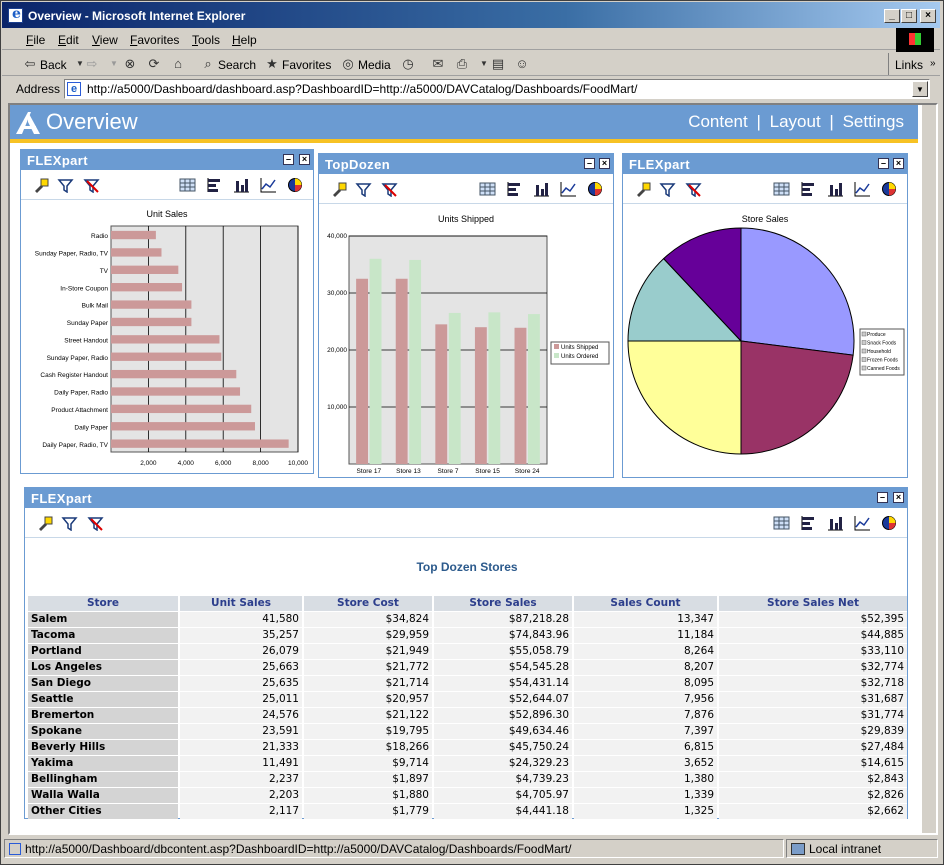  Describe the element at coordinates (348, 64) in the screenshot. I see `media-icon: ◎` at that location.